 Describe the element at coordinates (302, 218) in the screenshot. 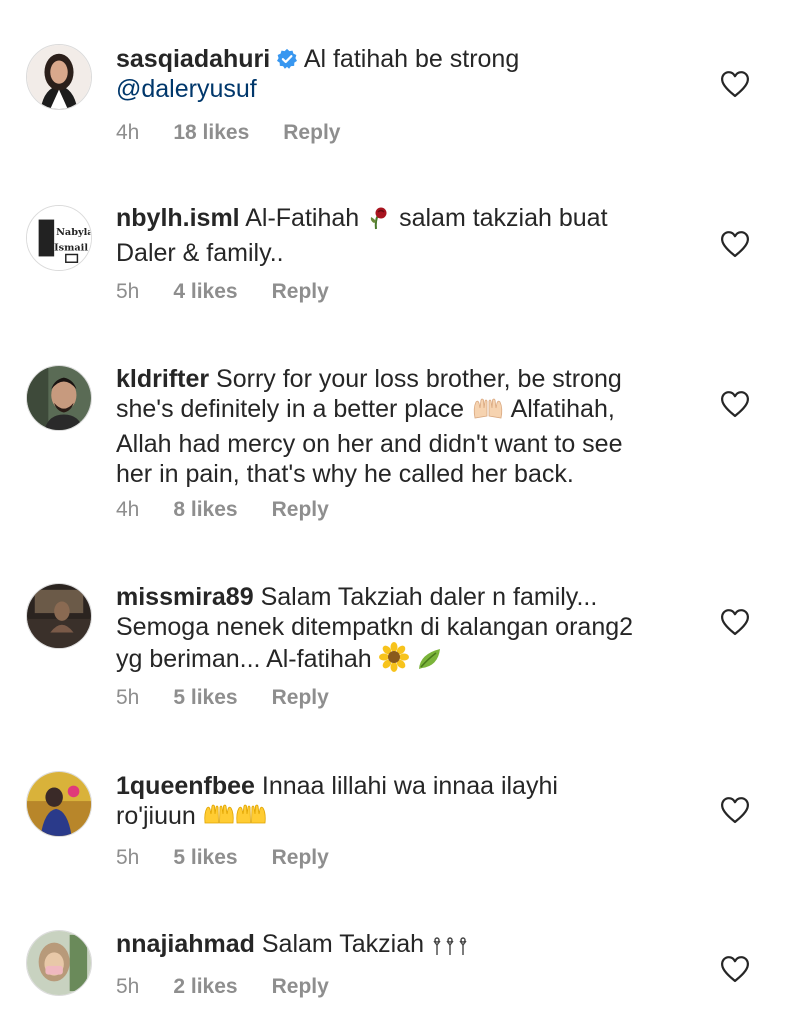

I see `comment-body: Al-Fatihah` at that location.